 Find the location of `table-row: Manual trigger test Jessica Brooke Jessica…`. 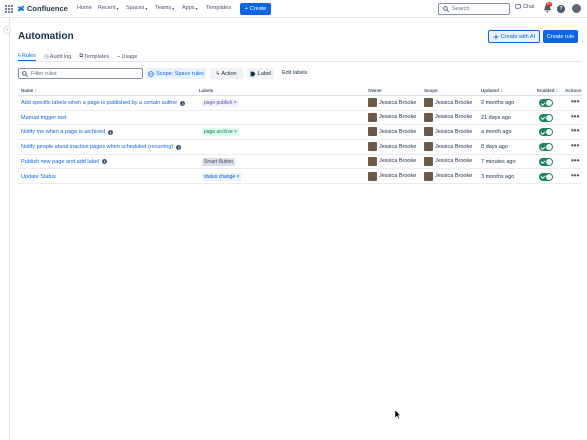

table-row: Manual trigger test Jessica Brooke Jessica… is located at coordinates (300, 118).